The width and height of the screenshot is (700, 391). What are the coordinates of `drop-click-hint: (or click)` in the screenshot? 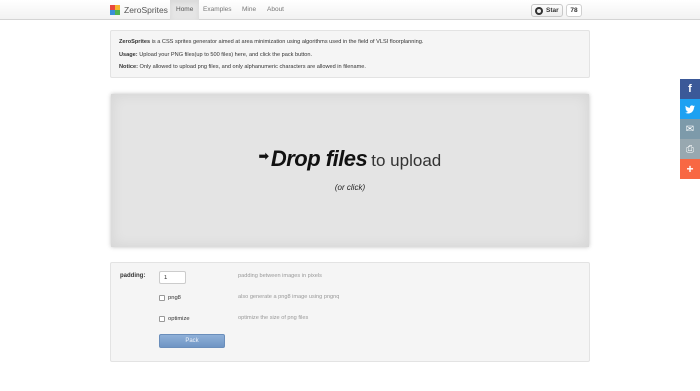 It's located at (350, 187).